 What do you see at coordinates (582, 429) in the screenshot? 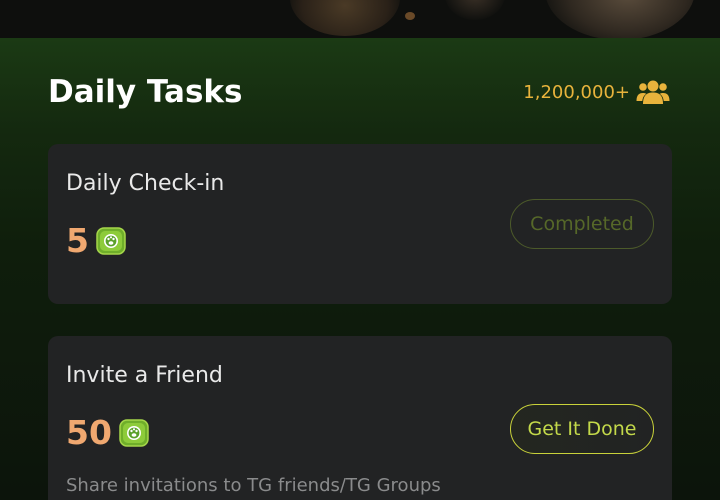
I see `get-it-done-button: Get It Done` at bounding box center [582, 429].